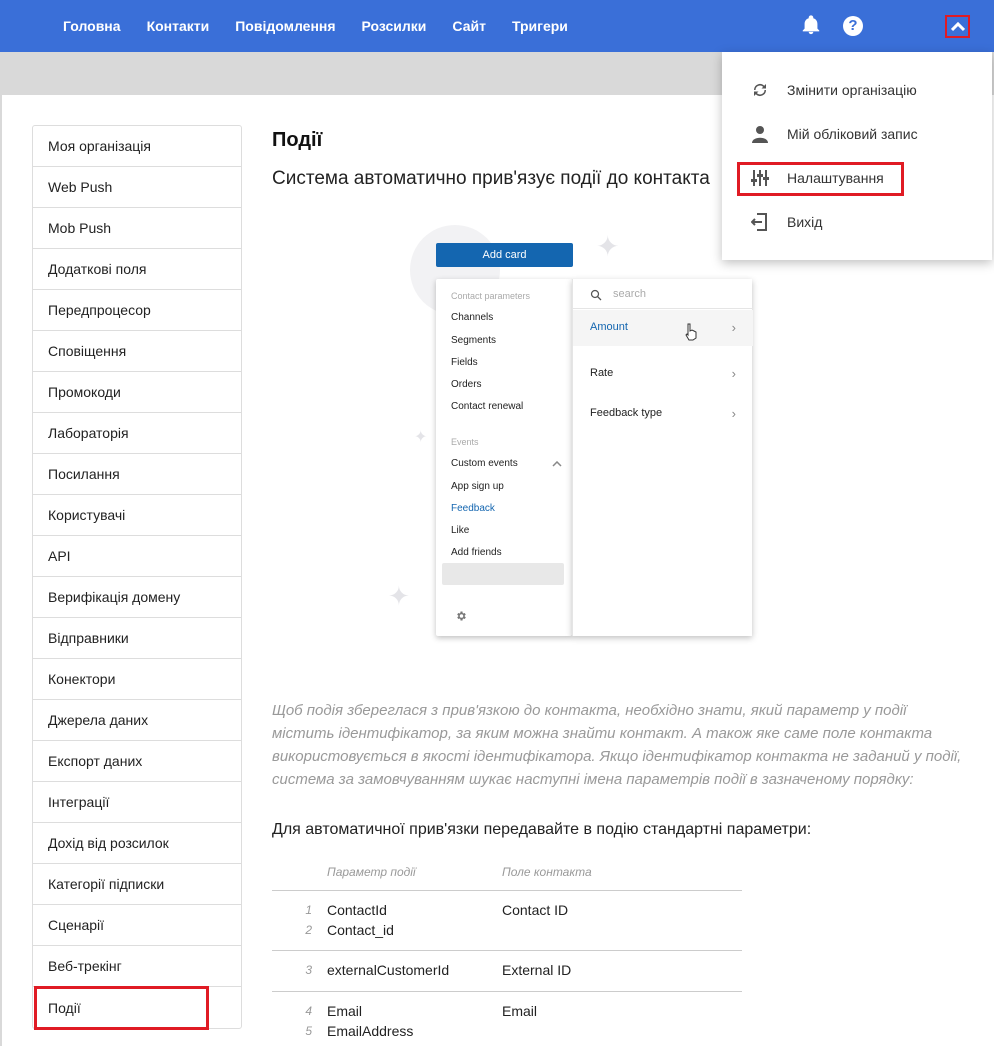  I want to click on menu-item-label: Вихід, so click(805, 222).